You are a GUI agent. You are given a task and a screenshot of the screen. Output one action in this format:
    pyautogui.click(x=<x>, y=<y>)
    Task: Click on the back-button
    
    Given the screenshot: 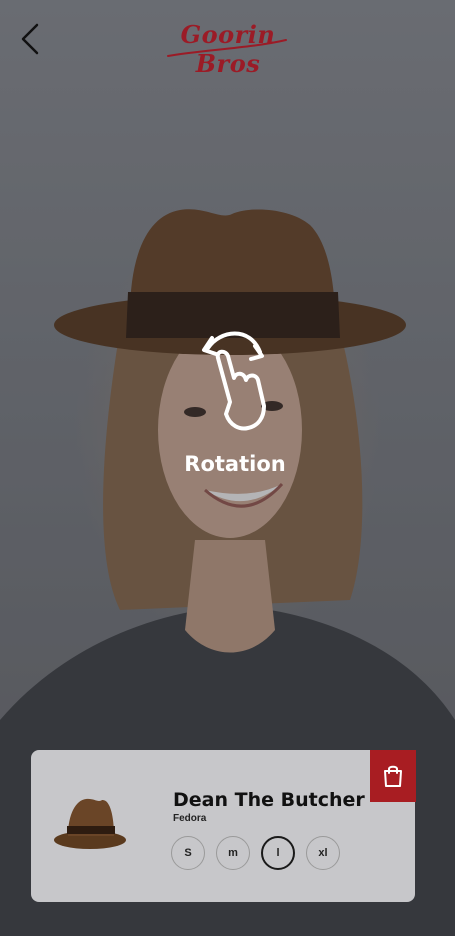 What is the action you would take?
    pyautogui.click(x=30, y=39)
    